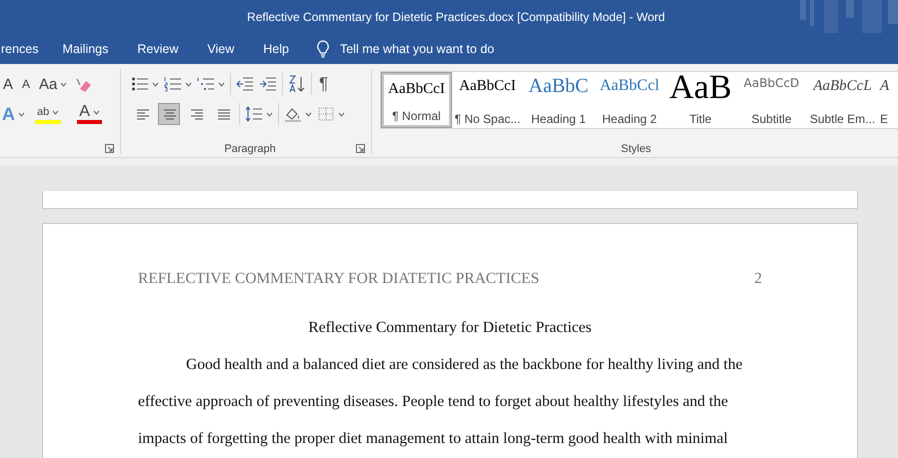 The image size is (898, 458). I want to click on bullets-icon, so click(140, 84).